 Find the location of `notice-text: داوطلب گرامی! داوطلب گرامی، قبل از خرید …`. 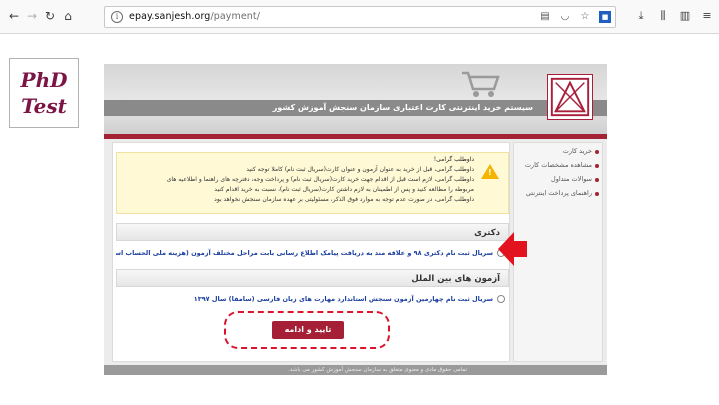

notice-text: داوطلب گرامی! داوطلب گرامی، قبل از خرید … is located at coordinates (299, 180).